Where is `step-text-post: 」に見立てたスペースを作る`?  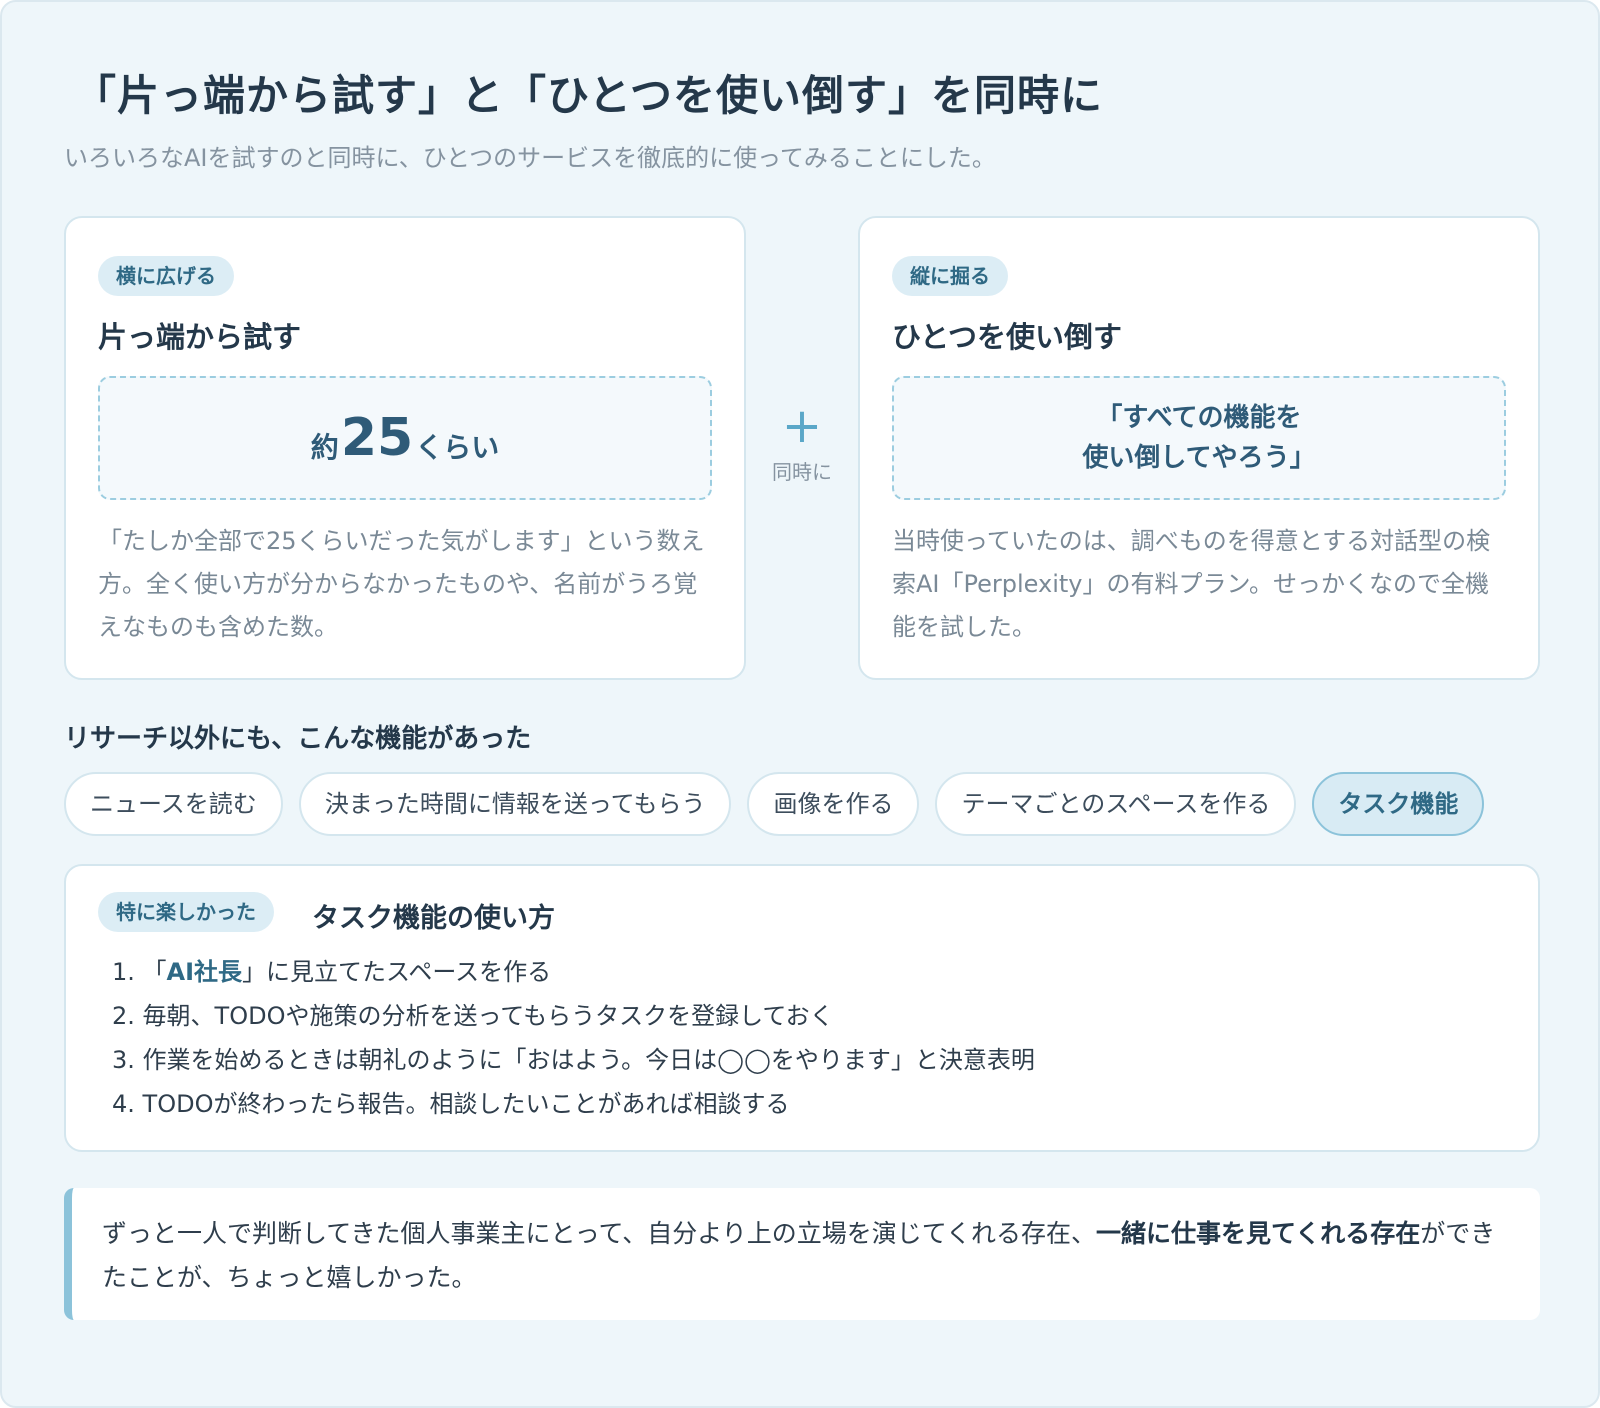 step-text-post: 」に見立てたスペースを作る is located at coordinates (397, 972).